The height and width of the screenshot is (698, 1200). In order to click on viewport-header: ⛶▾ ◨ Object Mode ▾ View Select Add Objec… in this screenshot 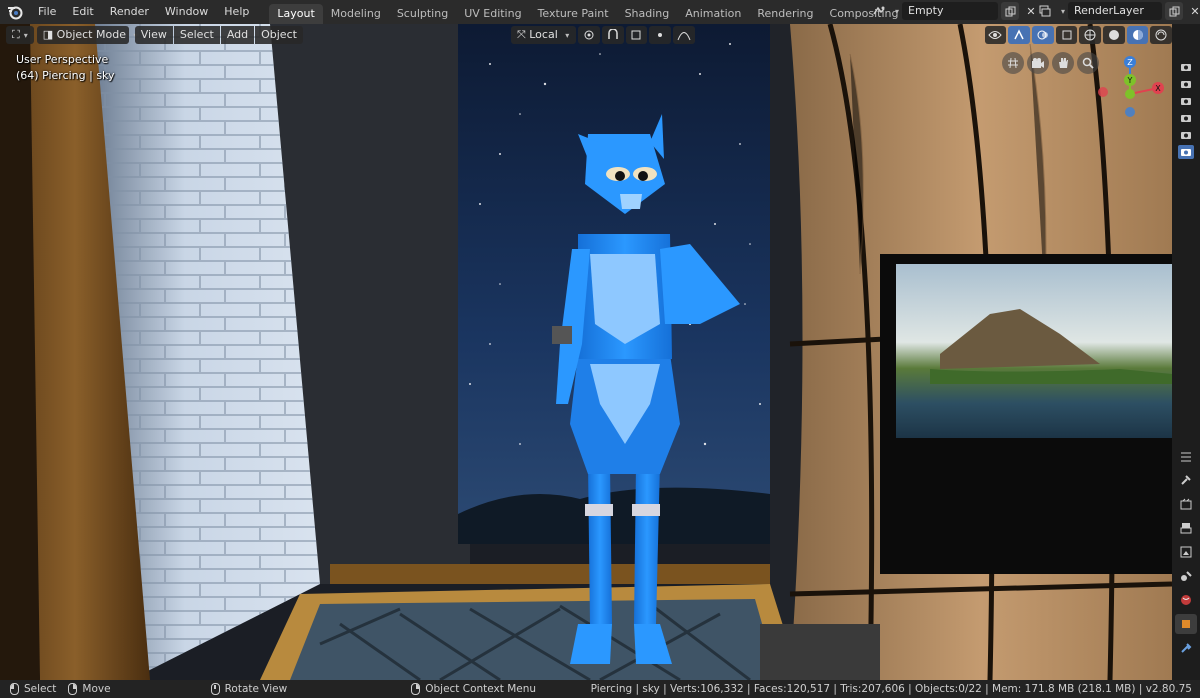, I will do `click(586, 35)`.